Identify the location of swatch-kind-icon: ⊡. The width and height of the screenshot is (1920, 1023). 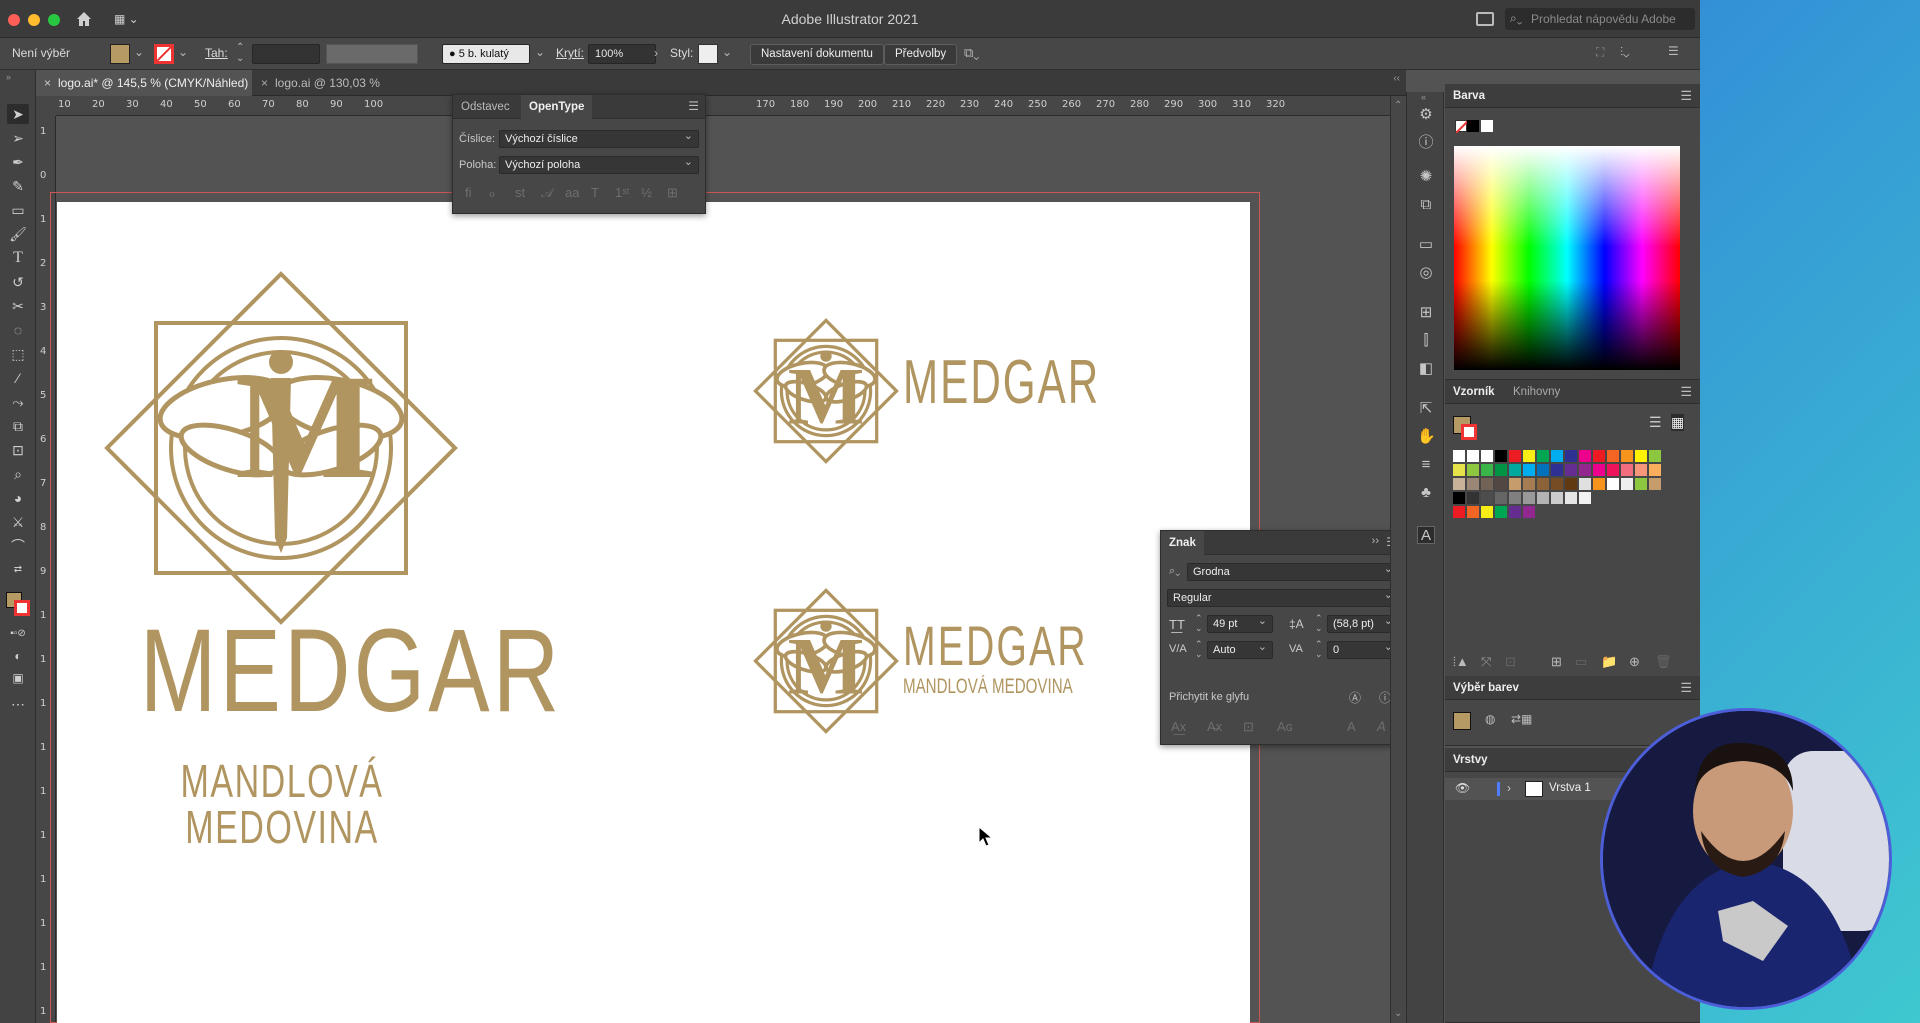
(1510, 662).